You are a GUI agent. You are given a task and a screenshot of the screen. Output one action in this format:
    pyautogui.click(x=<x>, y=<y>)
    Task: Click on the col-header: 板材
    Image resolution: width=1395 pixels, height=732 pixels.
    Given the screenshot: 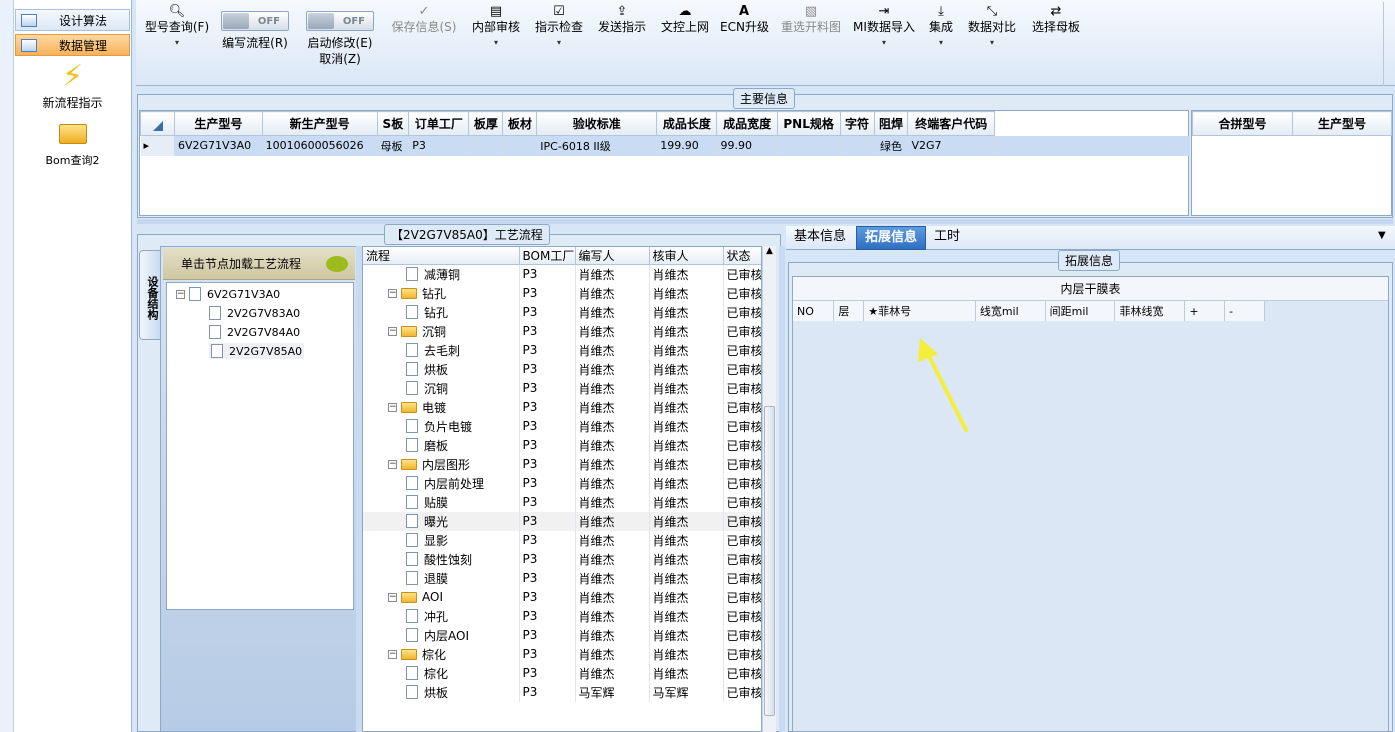 What is the action you would take?
    pyautogui.click(x=520, y=123)
    